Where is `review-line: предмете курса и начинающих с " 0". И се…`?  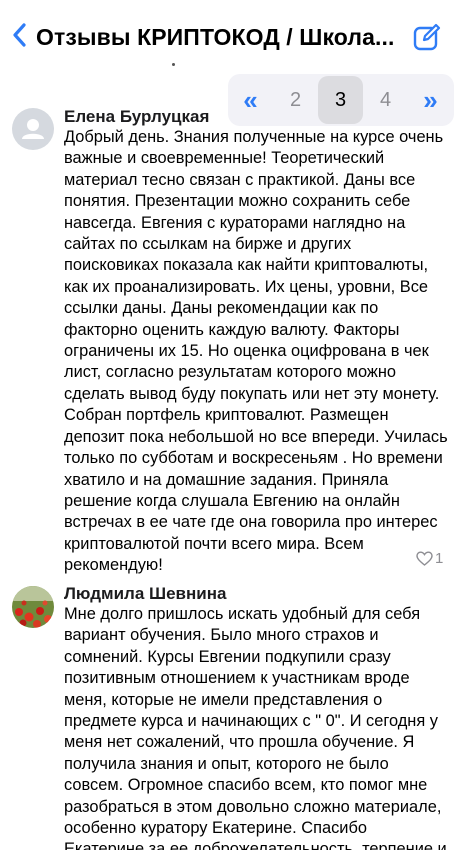 review-line: предмете курса и начинающих с " 0". И се… is located at coordinates (251, 721).